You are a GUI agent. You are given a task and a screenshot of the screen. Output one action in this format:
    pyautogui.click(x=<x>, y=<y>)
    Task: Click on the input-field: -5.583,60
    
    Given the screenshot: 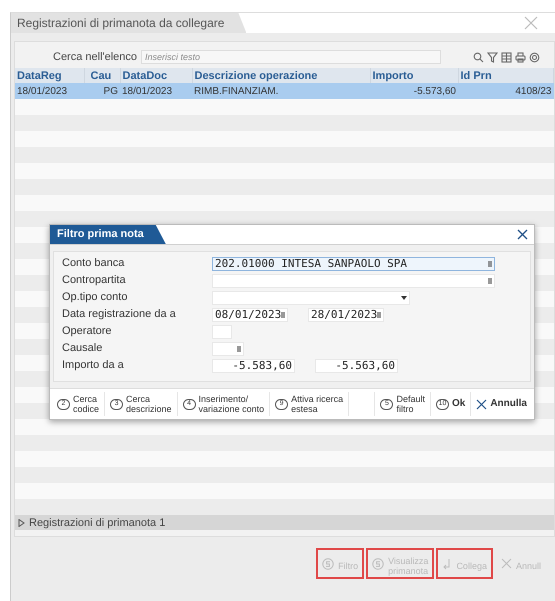 What is the action you would take?
    pyautogui.click(x=253, y=365)
    